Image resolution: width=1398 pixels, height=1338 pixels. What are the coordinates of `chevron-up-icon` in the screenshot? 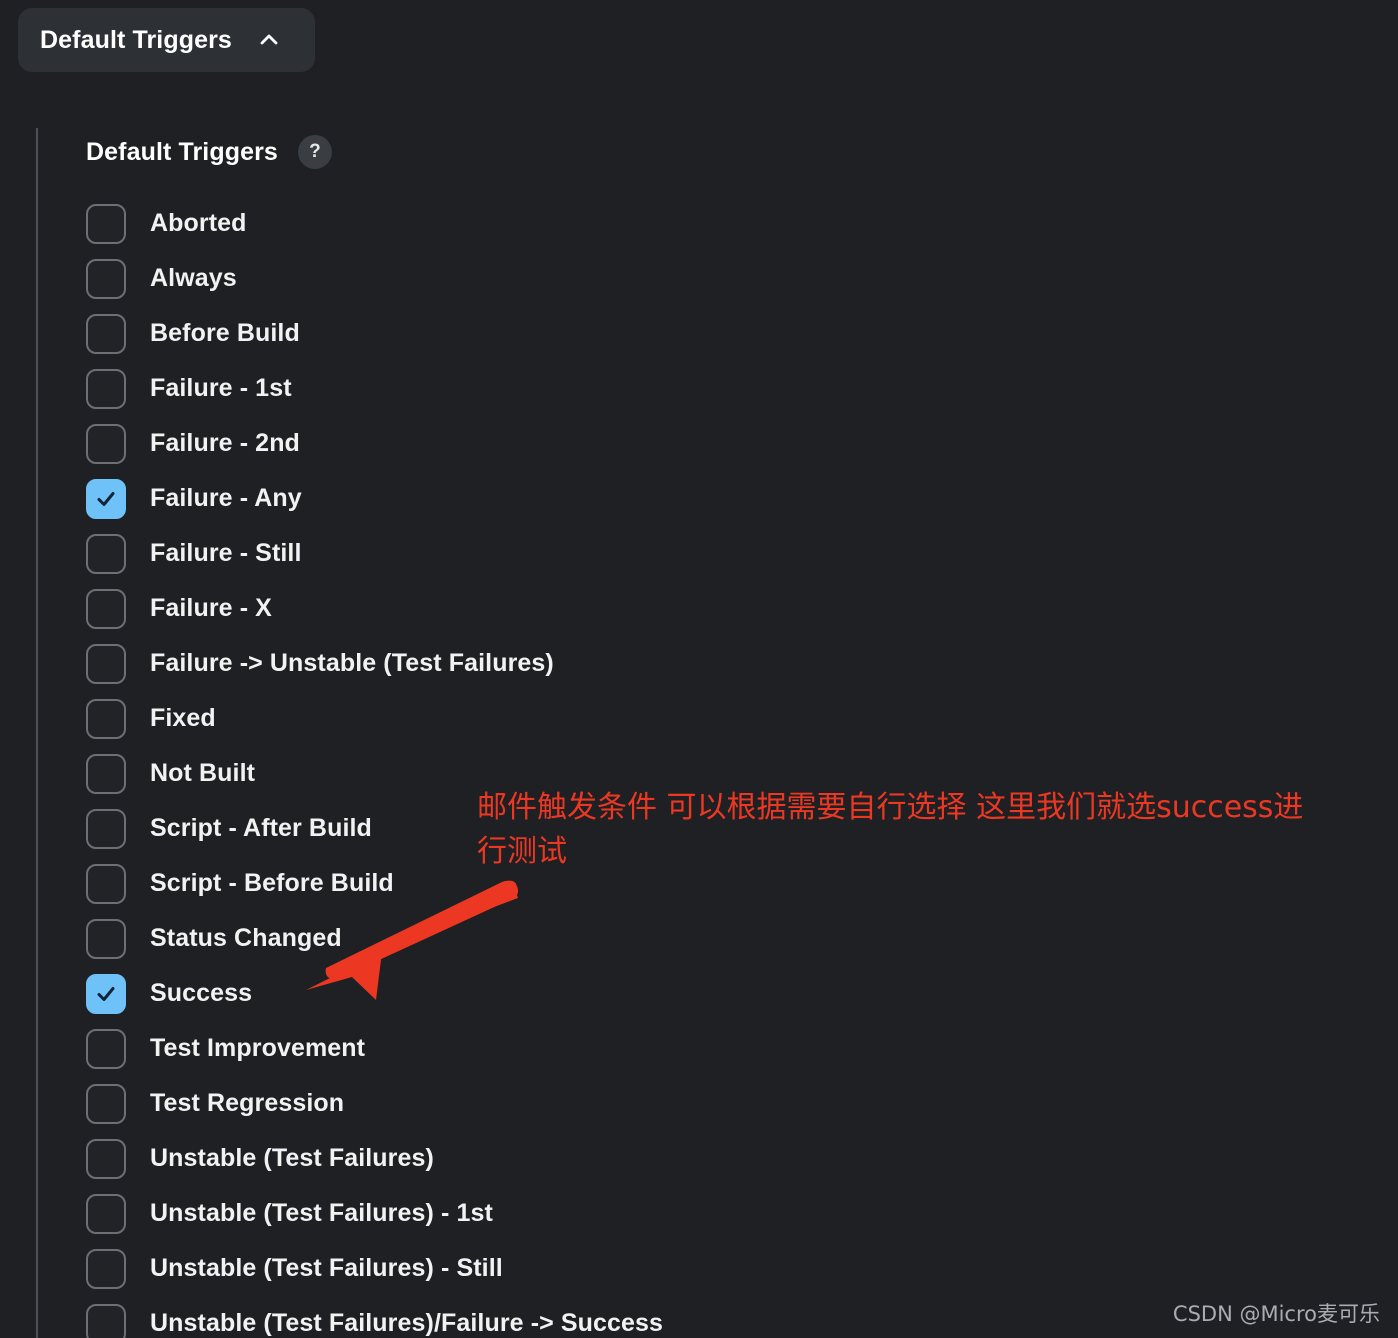 It's located at (269, 40).